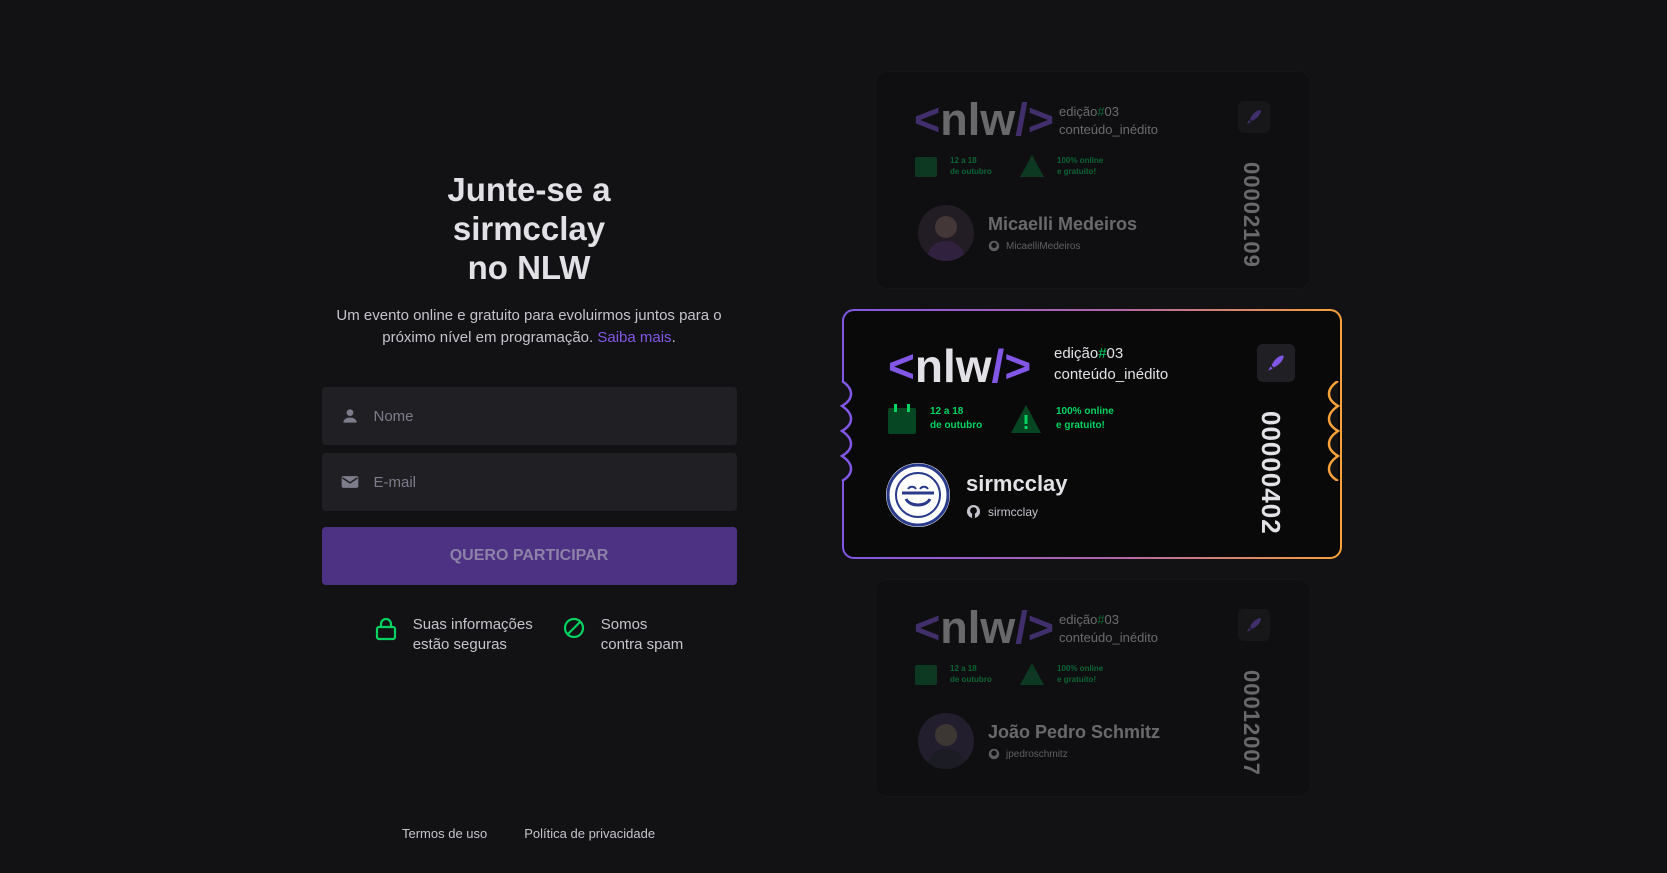 The width and height of the screenshot is (1667, 873). What do you see at coordinates (546, 416) in the screenshot?
I see `name-input` at bounding box center [546, 416].